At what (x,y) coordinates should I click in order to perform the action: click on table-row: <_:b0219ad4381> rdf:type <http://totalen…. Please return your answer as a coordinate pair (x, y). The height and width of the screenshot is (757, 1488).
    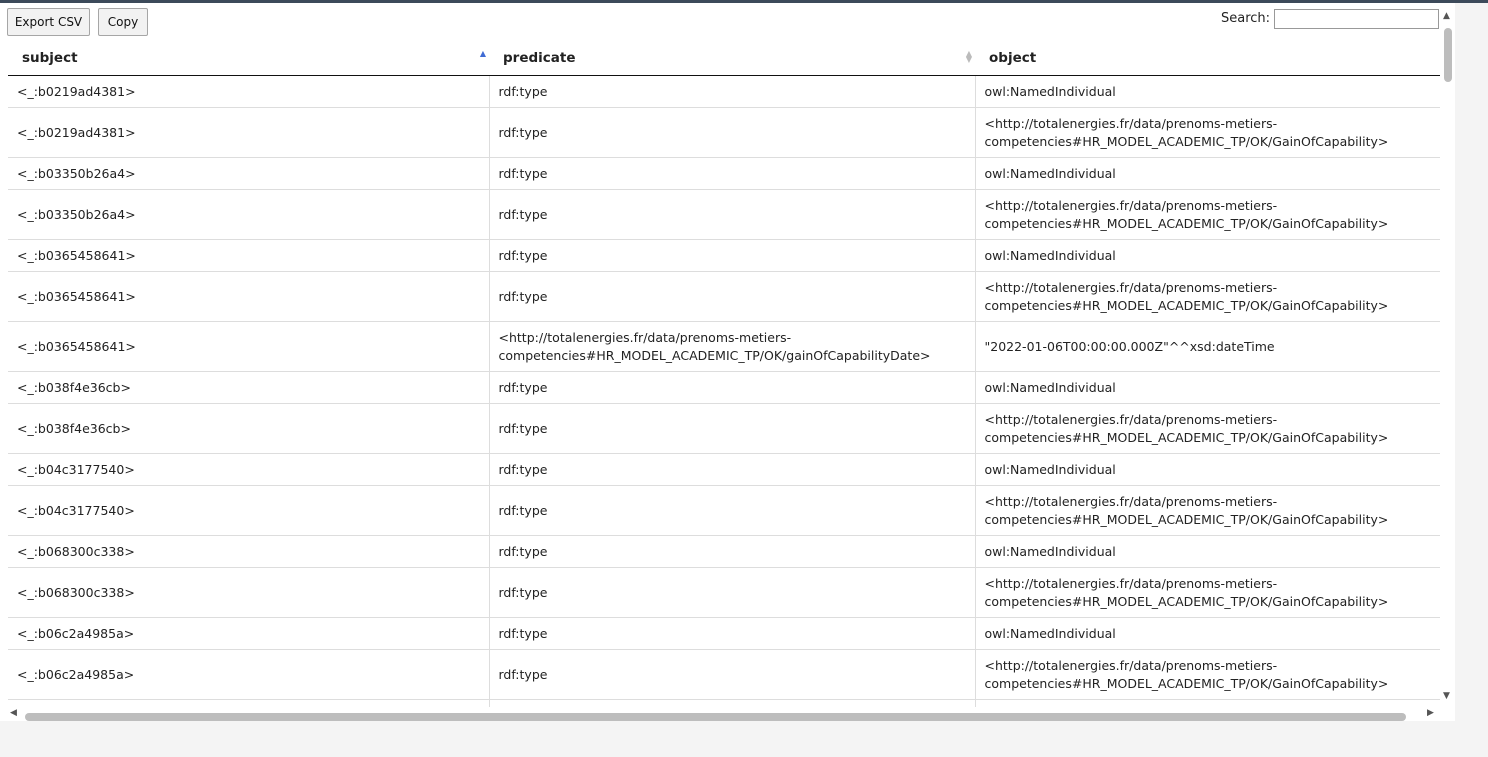
    Looking at the image, I should click on (724, 132).